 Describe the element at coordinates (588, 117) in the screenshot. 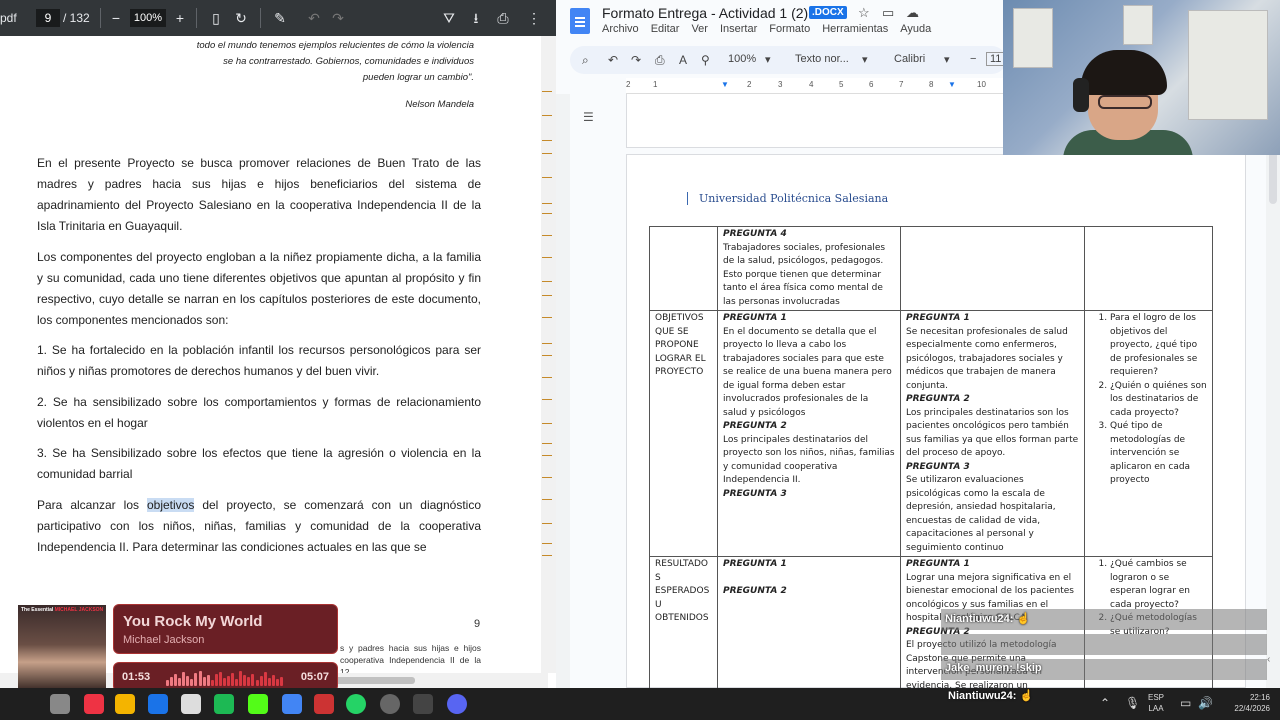

I see `document-outline-icon: ☰` at that location.